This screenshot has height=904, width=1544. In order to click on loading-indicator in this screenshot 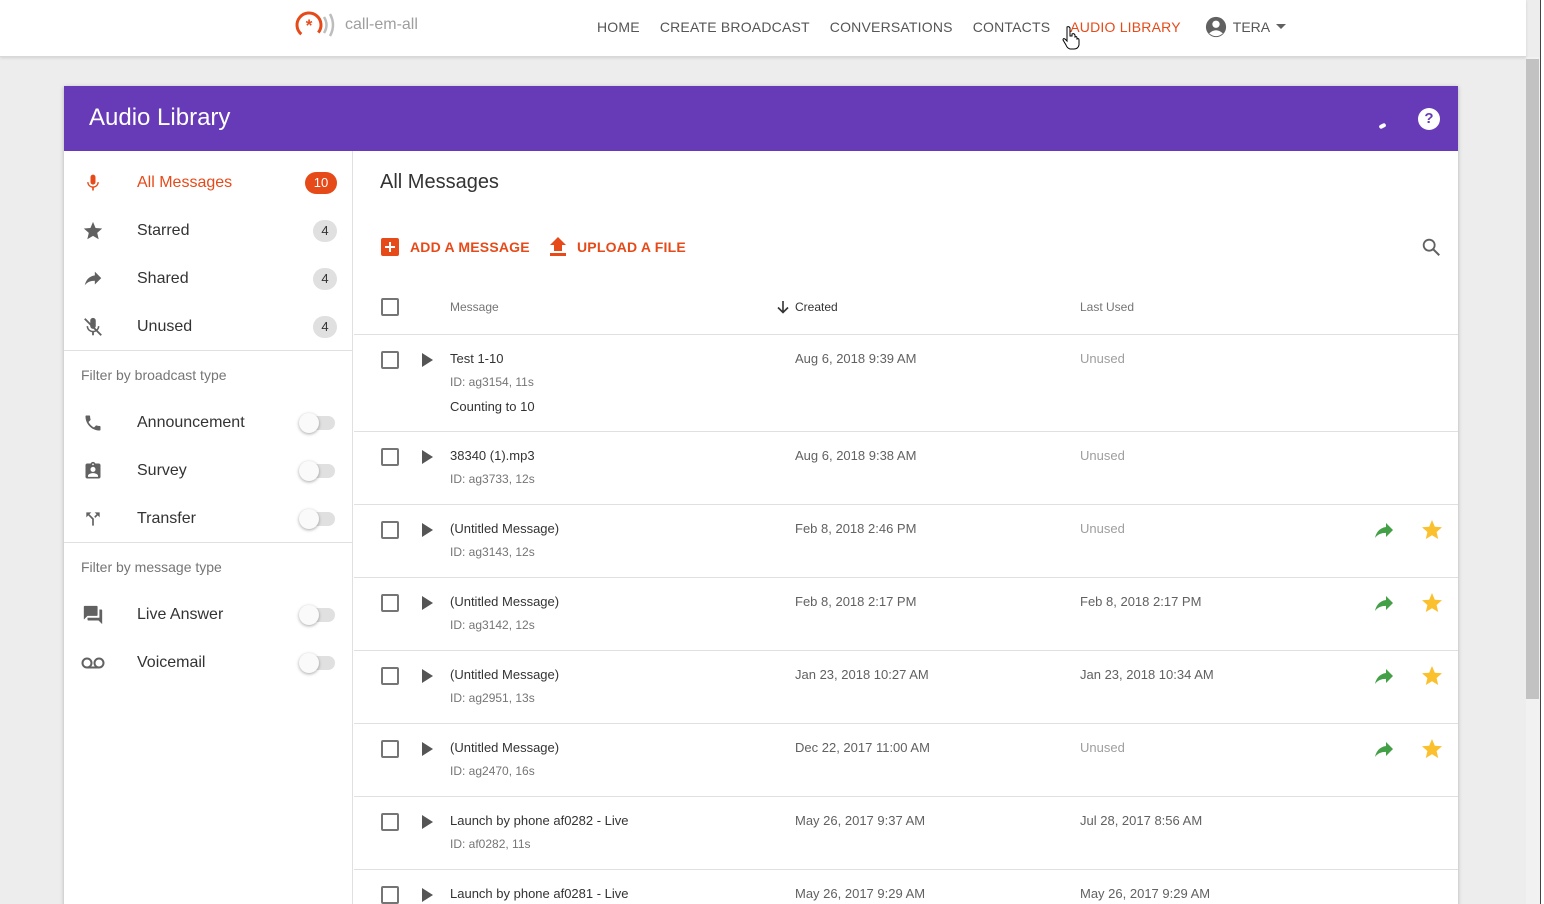, I will do `click(1382, 126)`.